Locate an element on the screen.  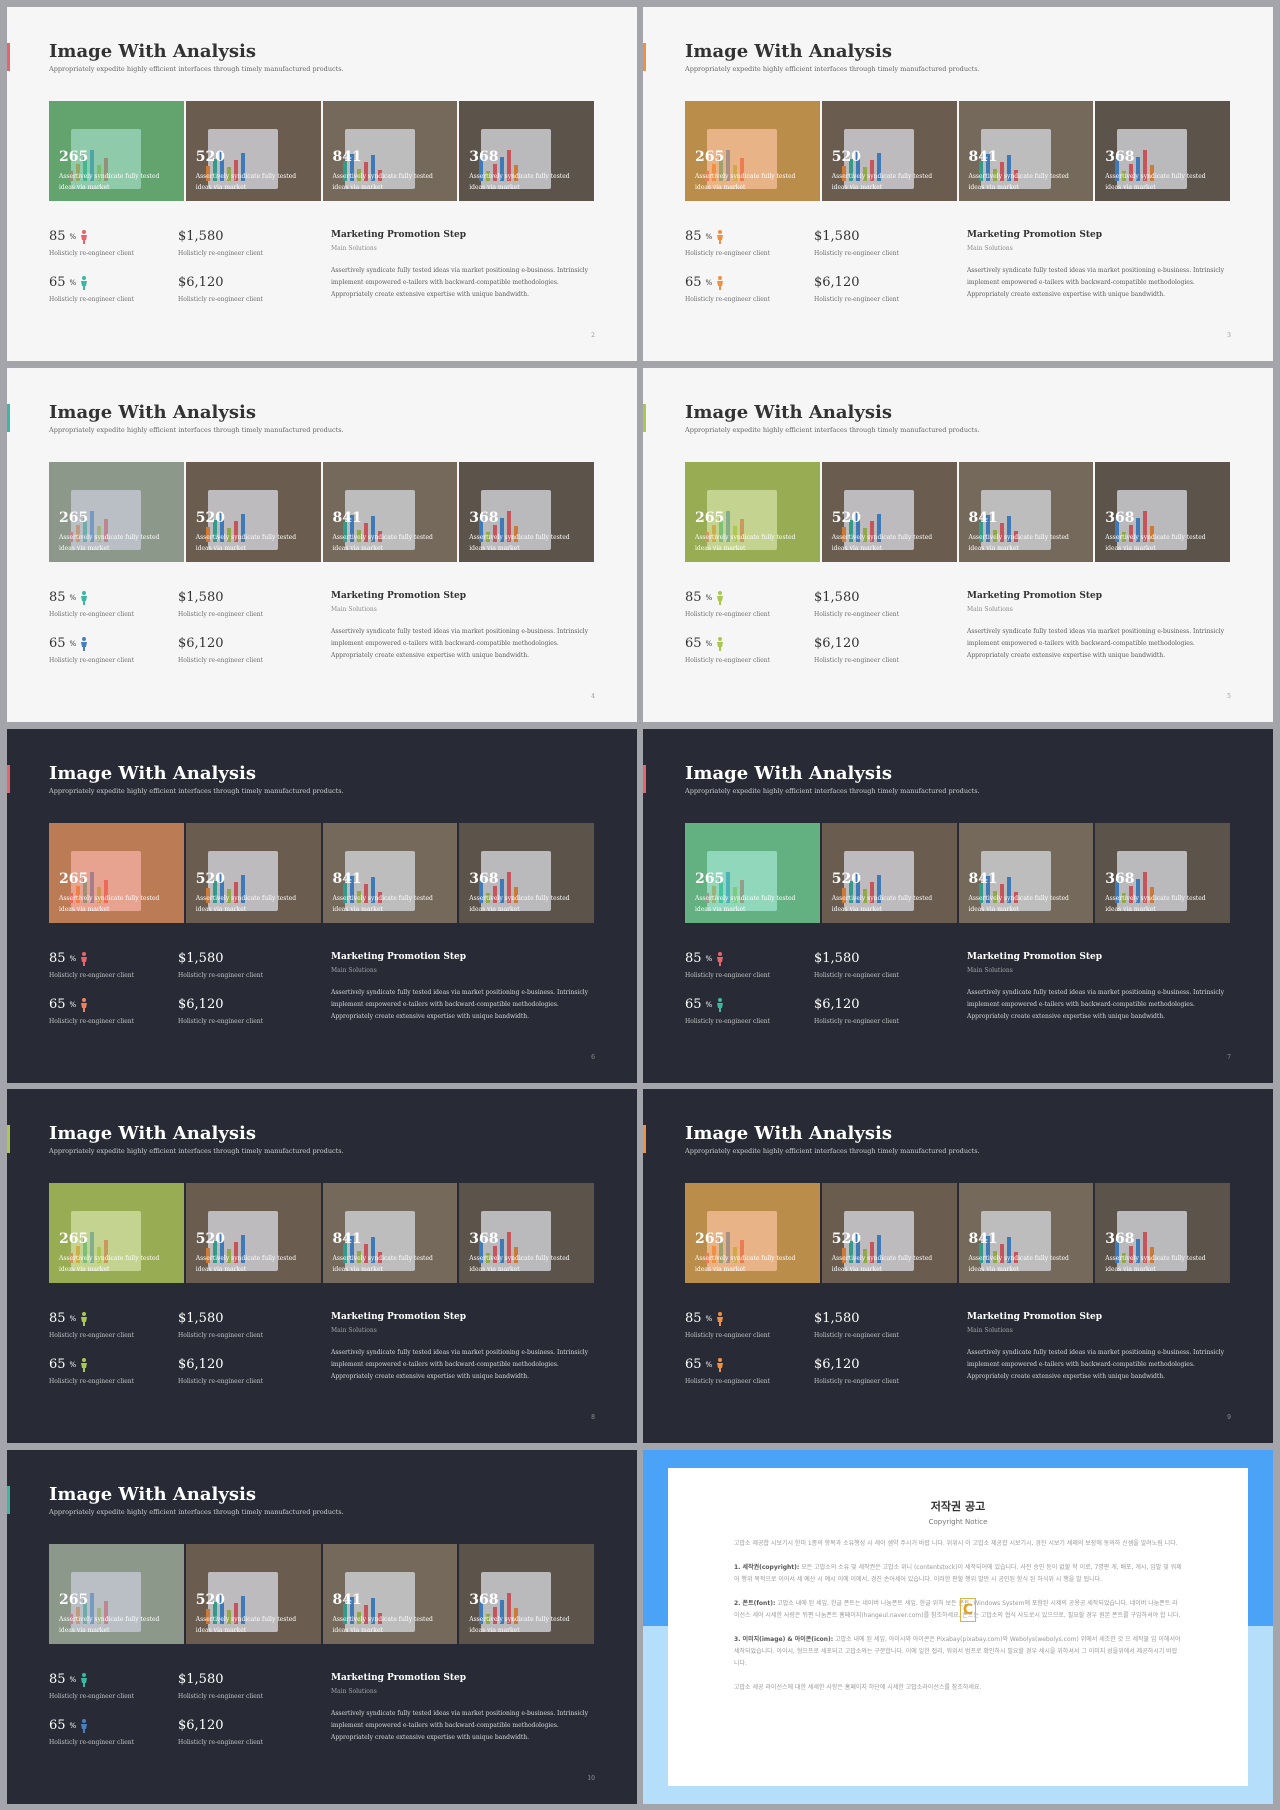
copyright-subtitle: Copyright Notice is located at coordinates (958, 1522).